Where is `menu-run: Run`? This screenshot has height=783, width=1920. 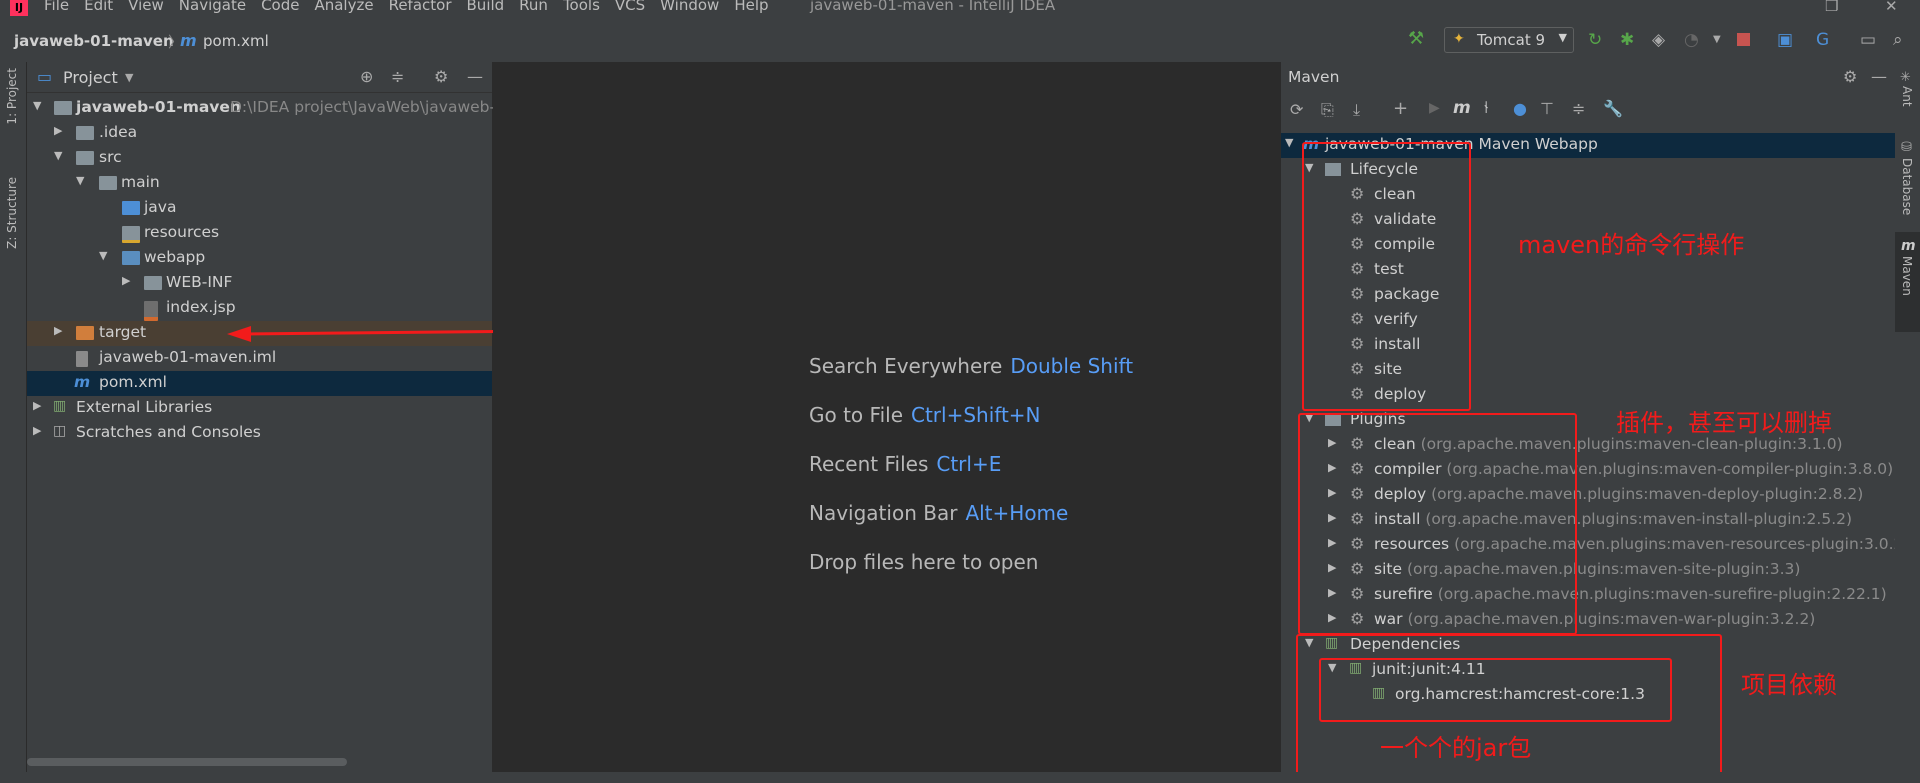
menu-run: Run is located at coordinates (533, 7).